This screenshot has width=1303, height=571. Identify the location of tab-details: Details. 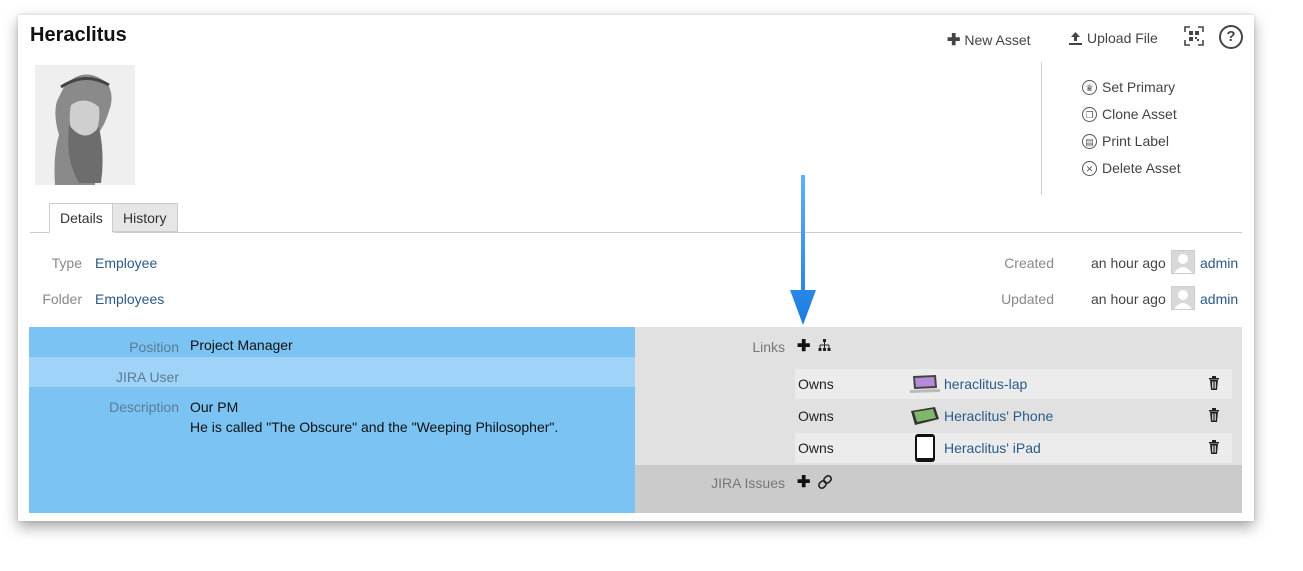
(81, 218).